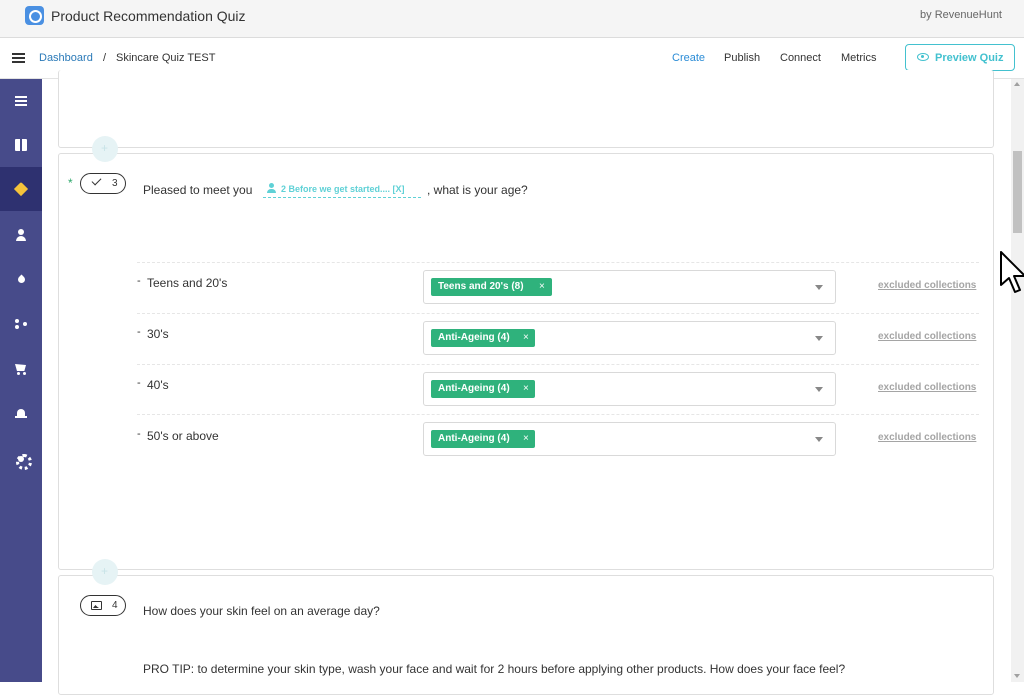 The image size is (1024, 695). What do you see at coordinates (70, 183) in the screenshot?
I see `required-mark: *` at bounding box center [70, 183].